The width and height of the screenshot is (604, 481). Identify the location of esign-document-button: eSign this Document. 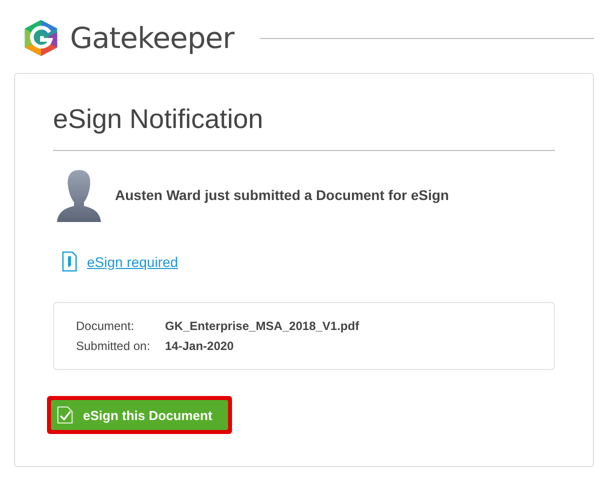
(139, 415).